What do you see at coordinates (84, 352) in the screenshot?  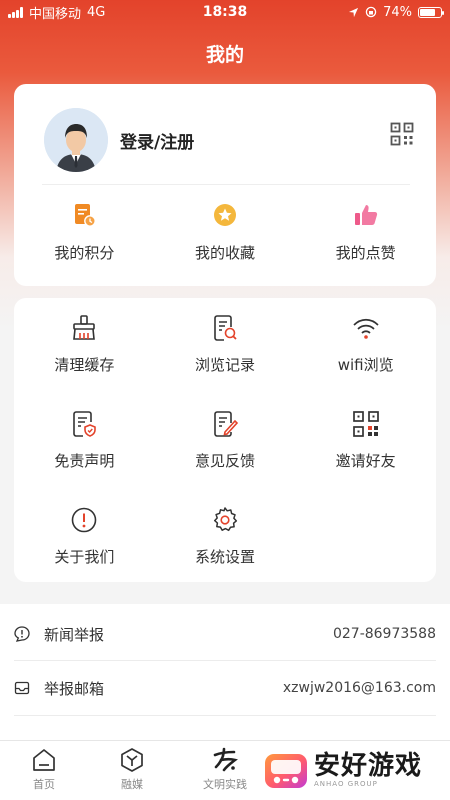 I see `clear-cache-button: 清理缓存` at bounding box center [84, 352].